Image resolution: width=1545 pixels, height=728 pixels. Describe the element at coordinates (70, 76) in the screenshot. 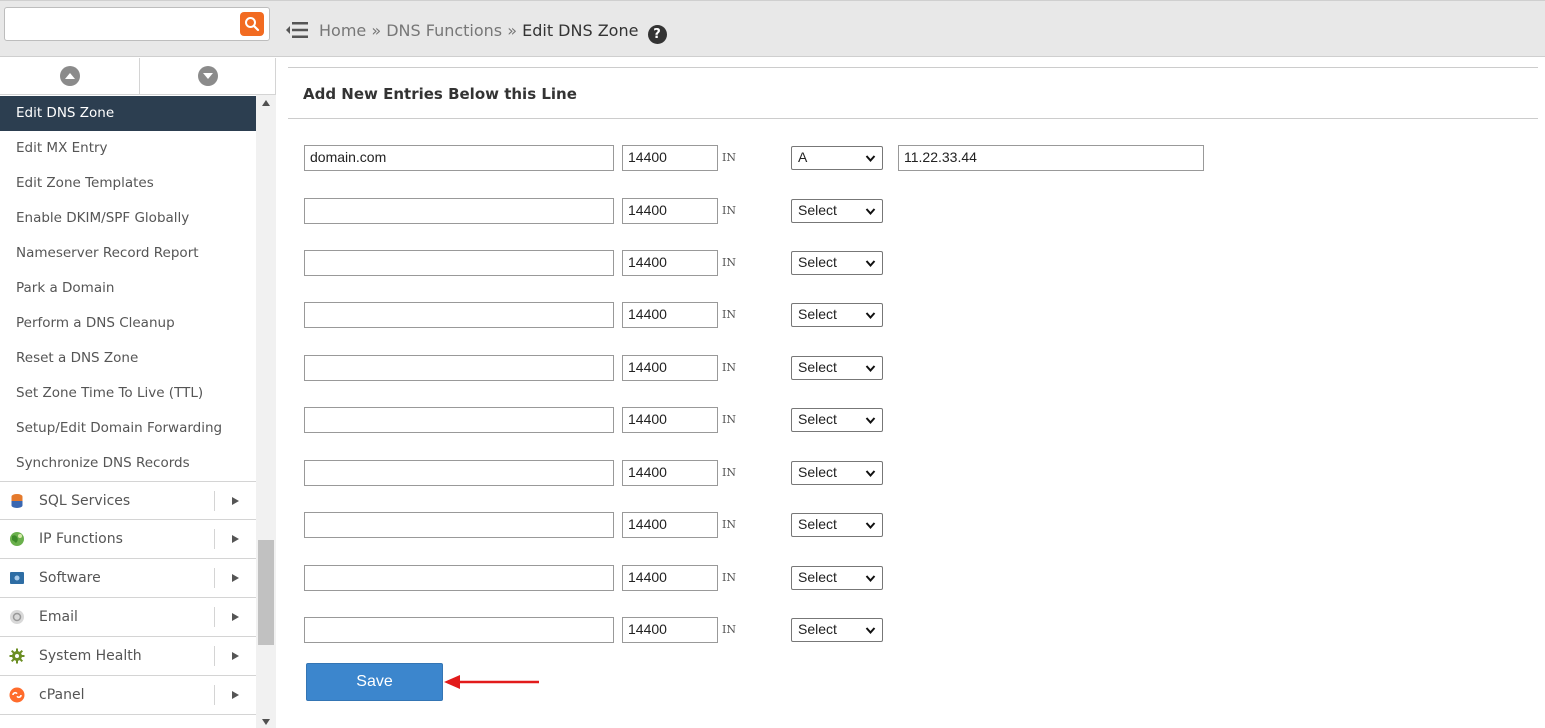

I see `scroll-up-button` at that location.